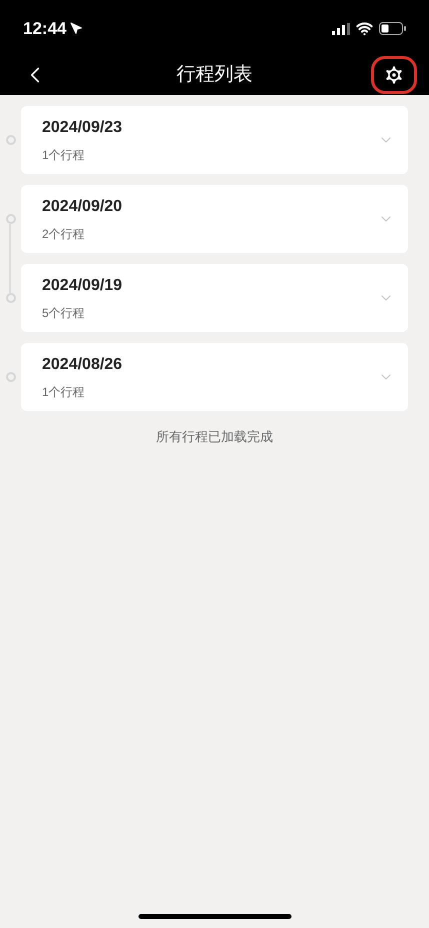  What do you see at coordinates (82, 286) in the screenshot?
I see `date-label: 2024/09/19` at bounding box center [82, 286].